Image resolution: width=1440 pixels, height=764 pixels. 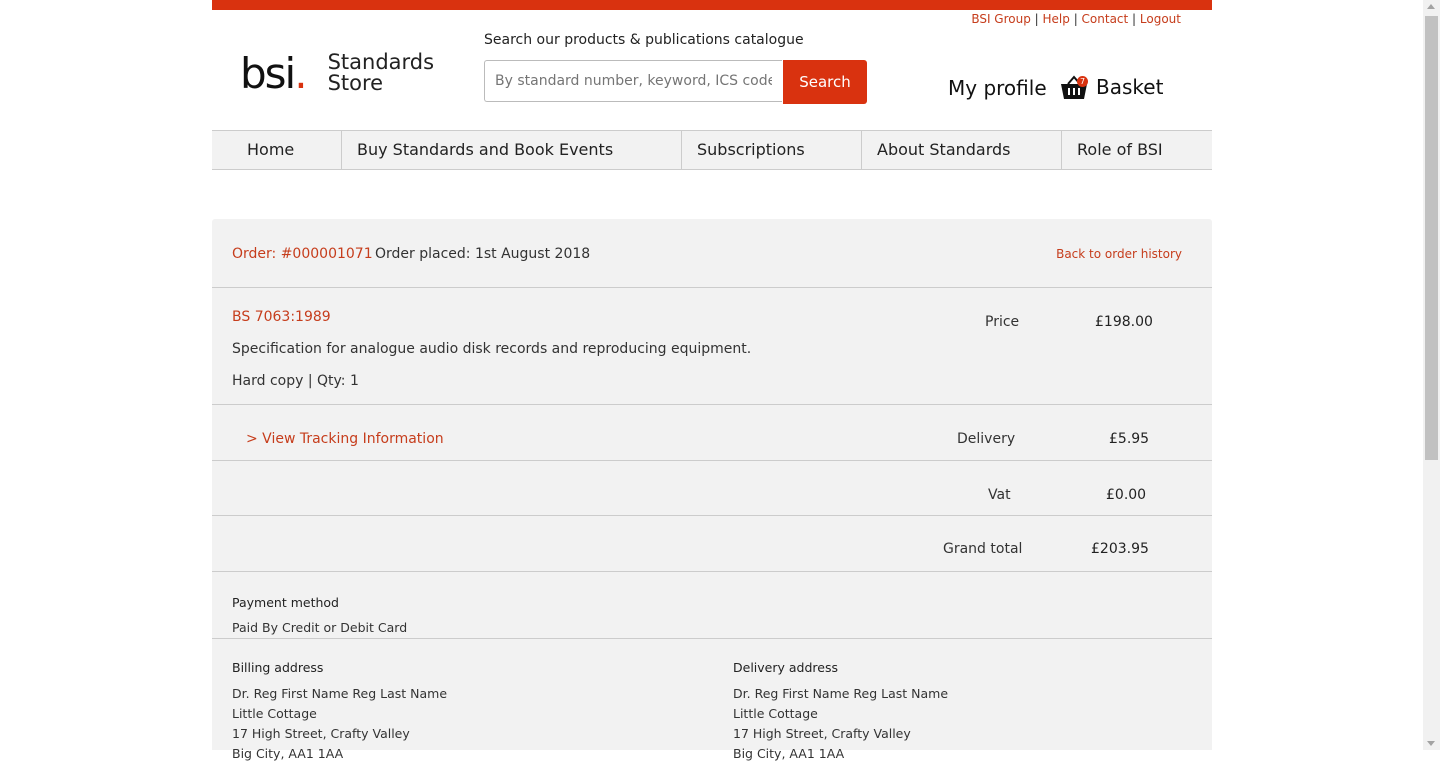 I want to click on payment-method-label: Payment method, so click(x=285, y=602).